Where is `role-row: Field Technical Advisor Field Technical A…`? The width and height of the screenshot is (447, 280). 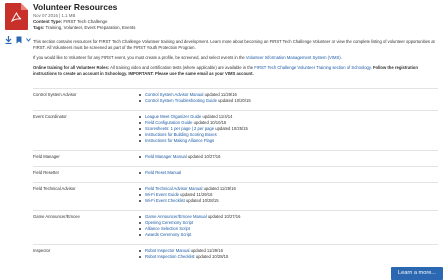
role-row: Field Technical Advisor Field Technical A… is located at coordinates (235, 196).